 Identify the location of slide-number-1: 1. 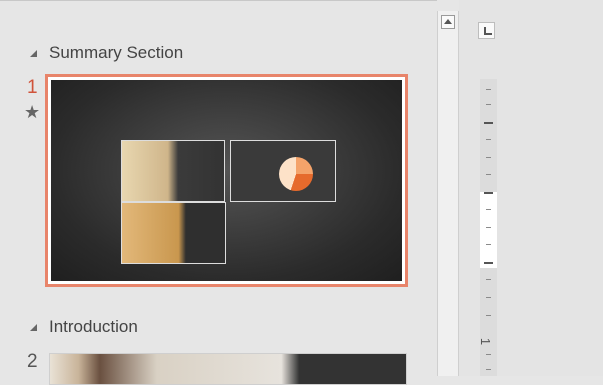
(32, 87).